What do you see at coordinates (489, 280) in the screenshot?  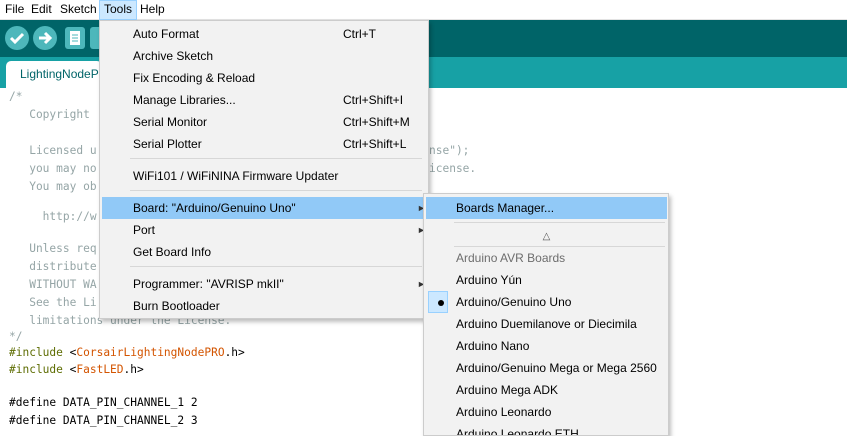 I see `board-item-label: Arduino Yún` at bounding box center [489, 280].